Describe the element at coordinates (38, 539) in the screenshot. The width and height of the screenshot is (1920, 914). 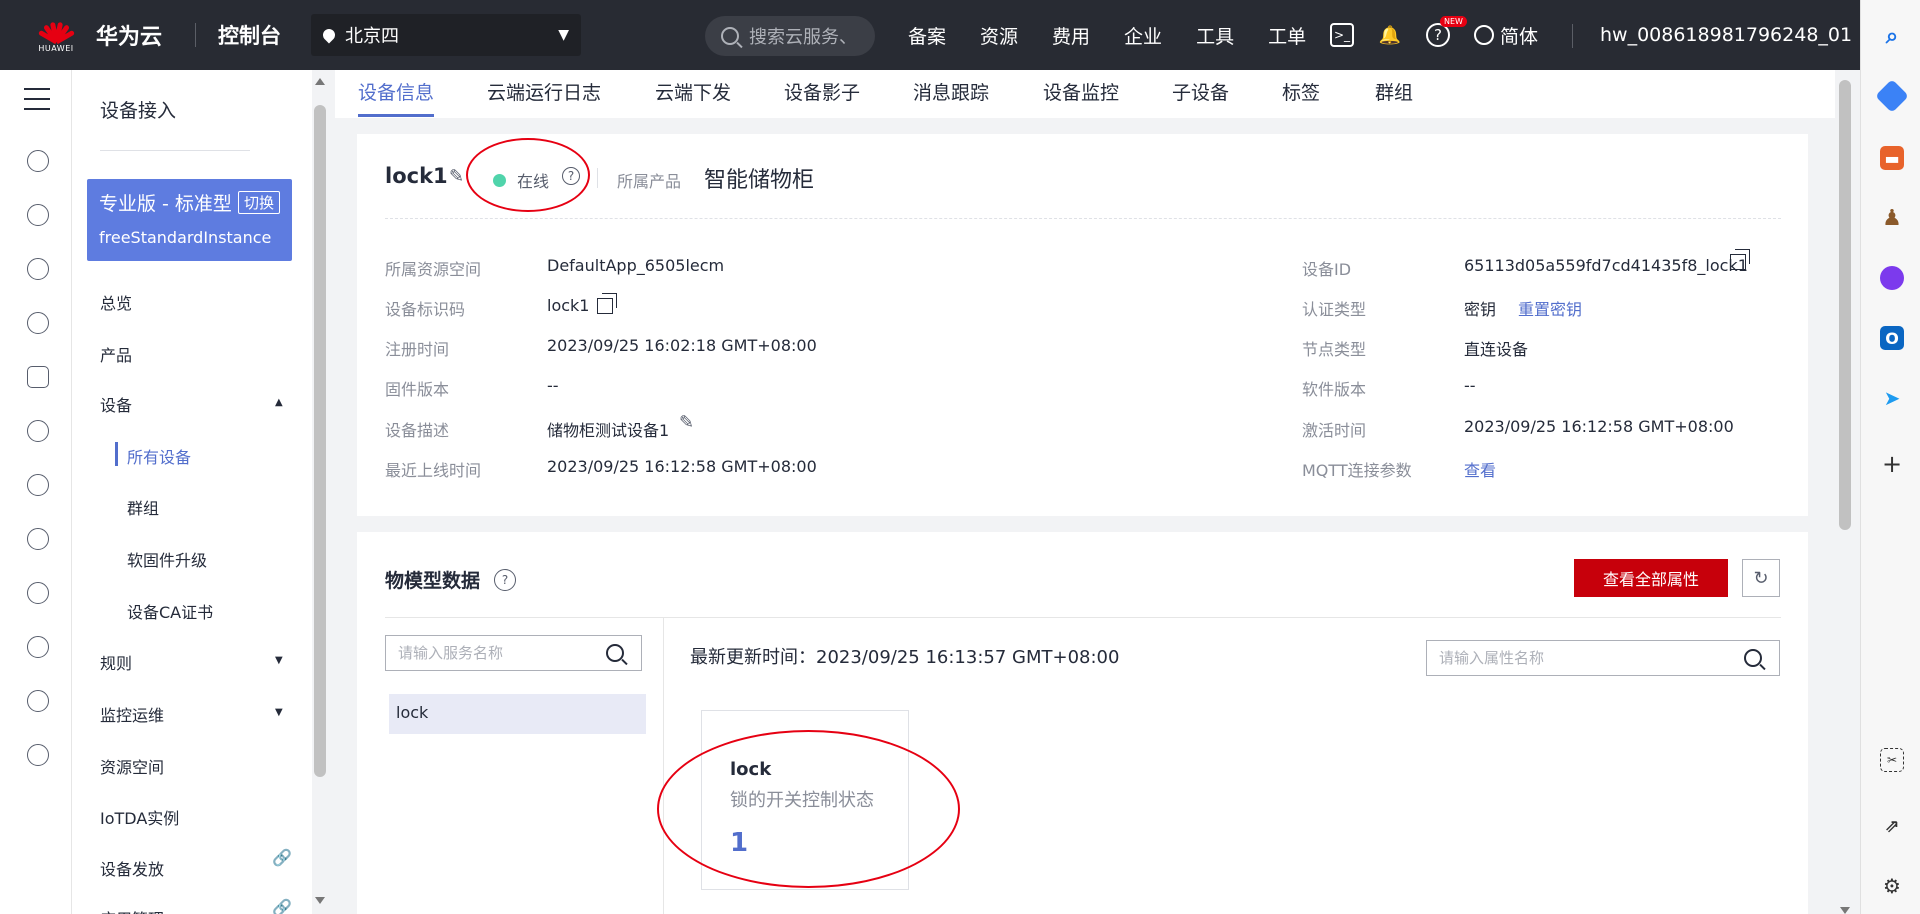
I see `cloud-gauge-icon` at that location.